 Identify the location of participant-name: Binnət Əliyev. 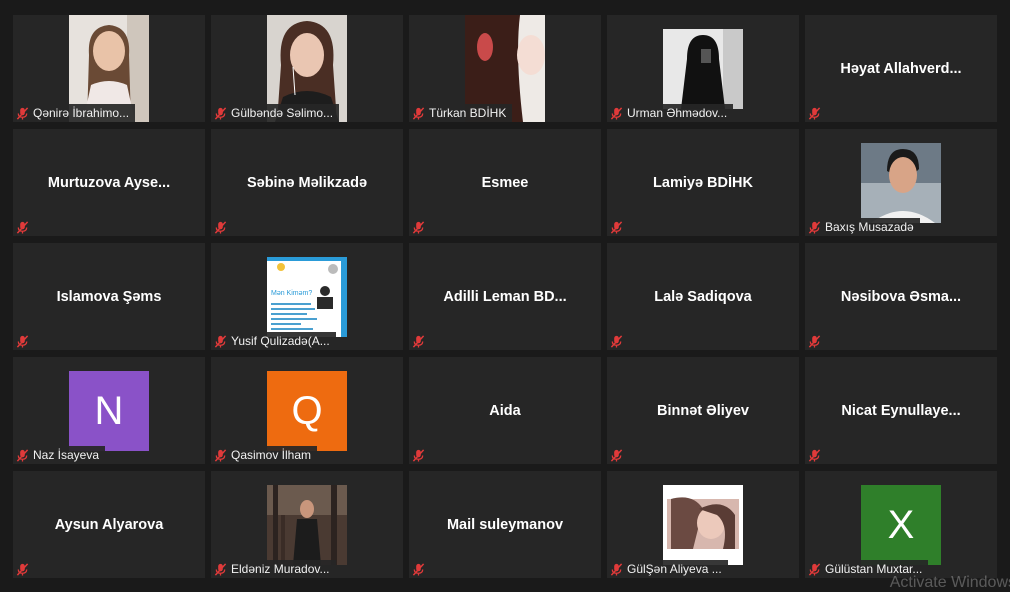
(703, 410).